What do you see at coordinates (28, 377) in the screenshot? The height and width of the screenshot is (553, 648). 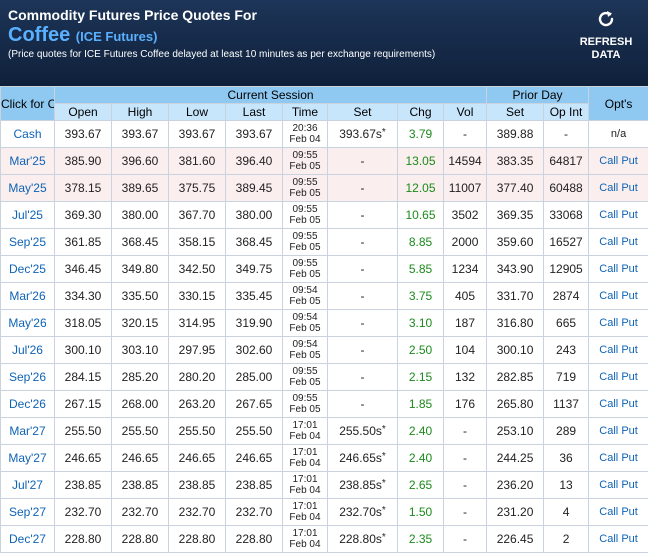 I see `contract-link: Sep'26` at bounding box center [28, 377].